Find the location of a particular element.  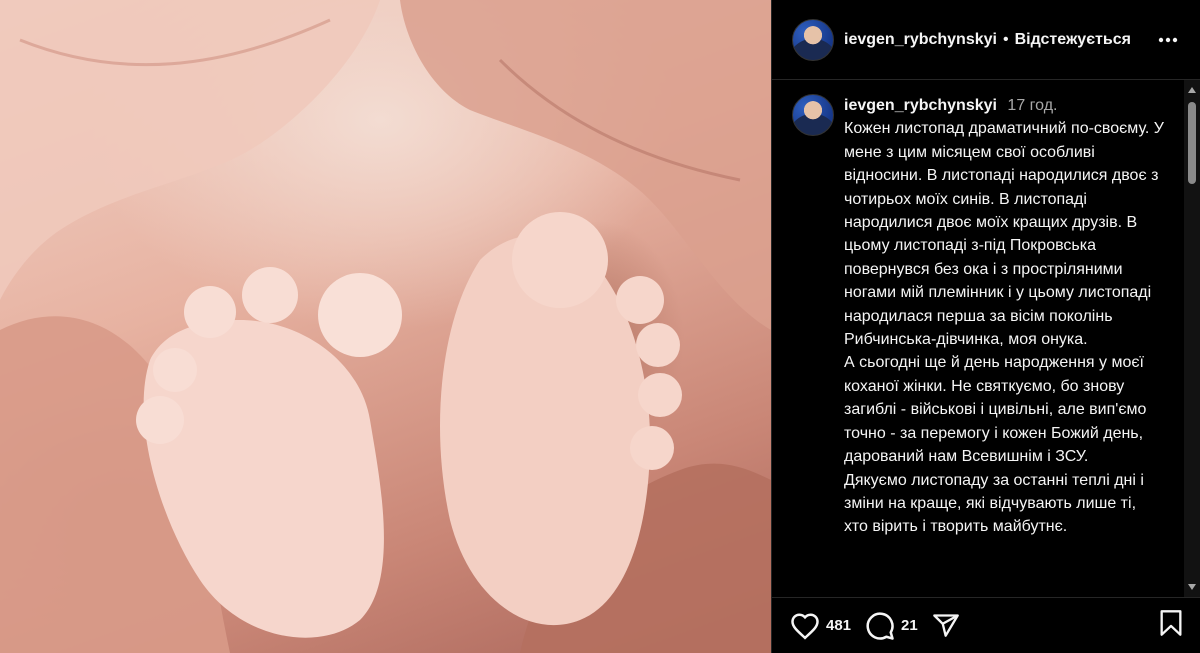

scrollbar-thumb is located at coordinates (1192, 143).